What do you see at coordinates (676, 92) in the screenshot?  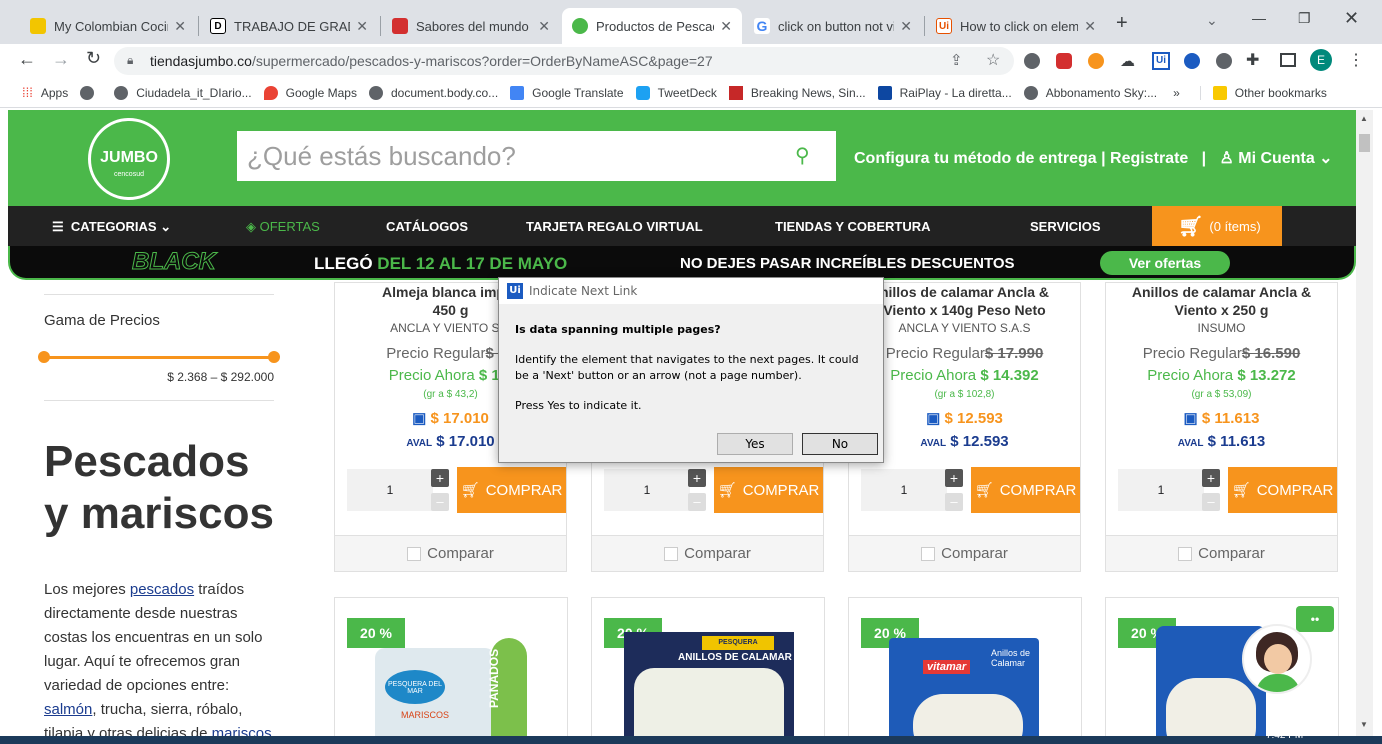 I see `bookmark-item: TweetDeck` at bounding box center [676, 92].